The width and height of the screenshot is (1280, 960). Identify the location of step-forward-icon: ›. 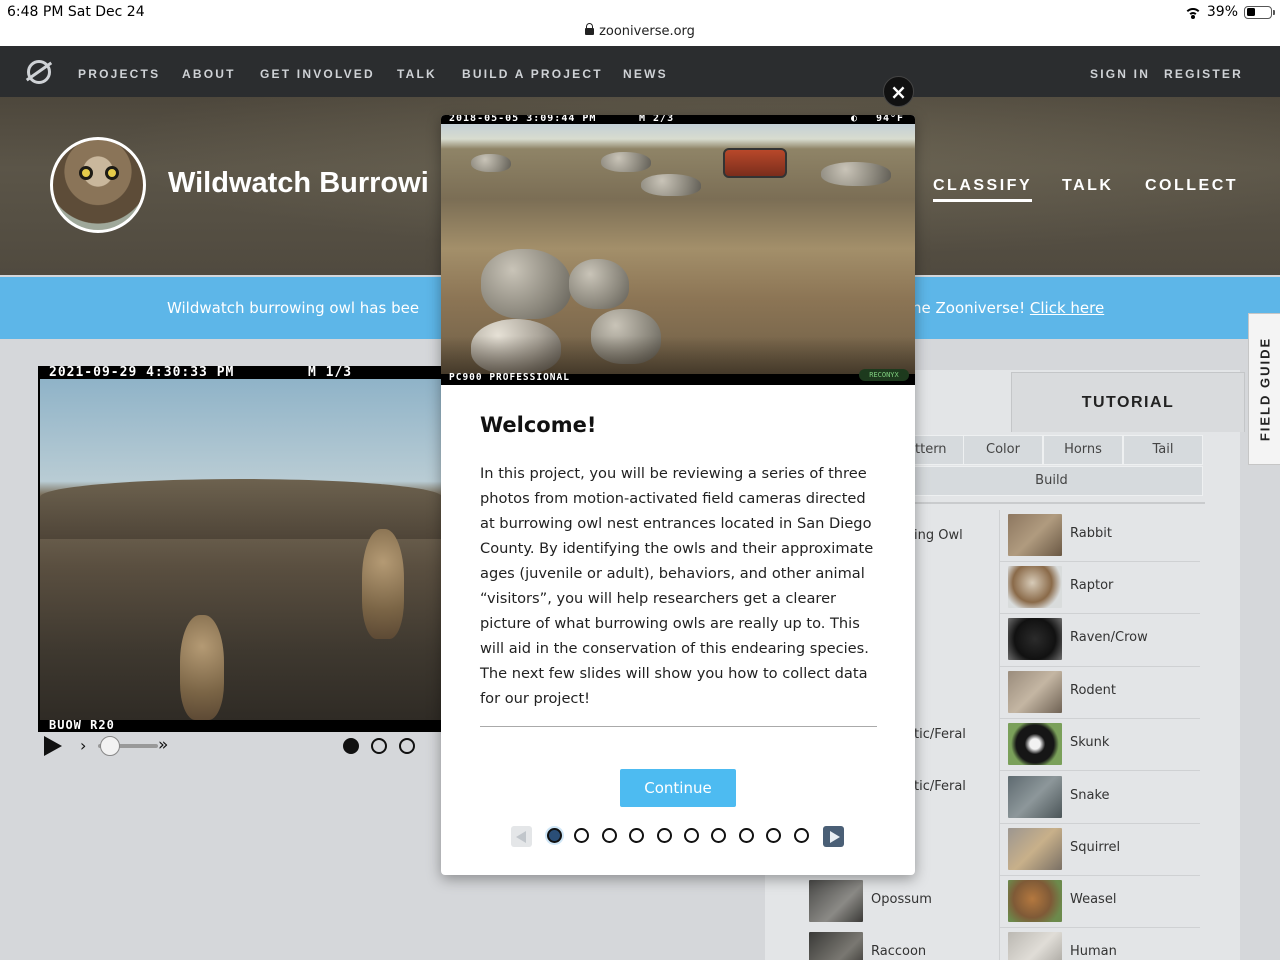
(83, 745).